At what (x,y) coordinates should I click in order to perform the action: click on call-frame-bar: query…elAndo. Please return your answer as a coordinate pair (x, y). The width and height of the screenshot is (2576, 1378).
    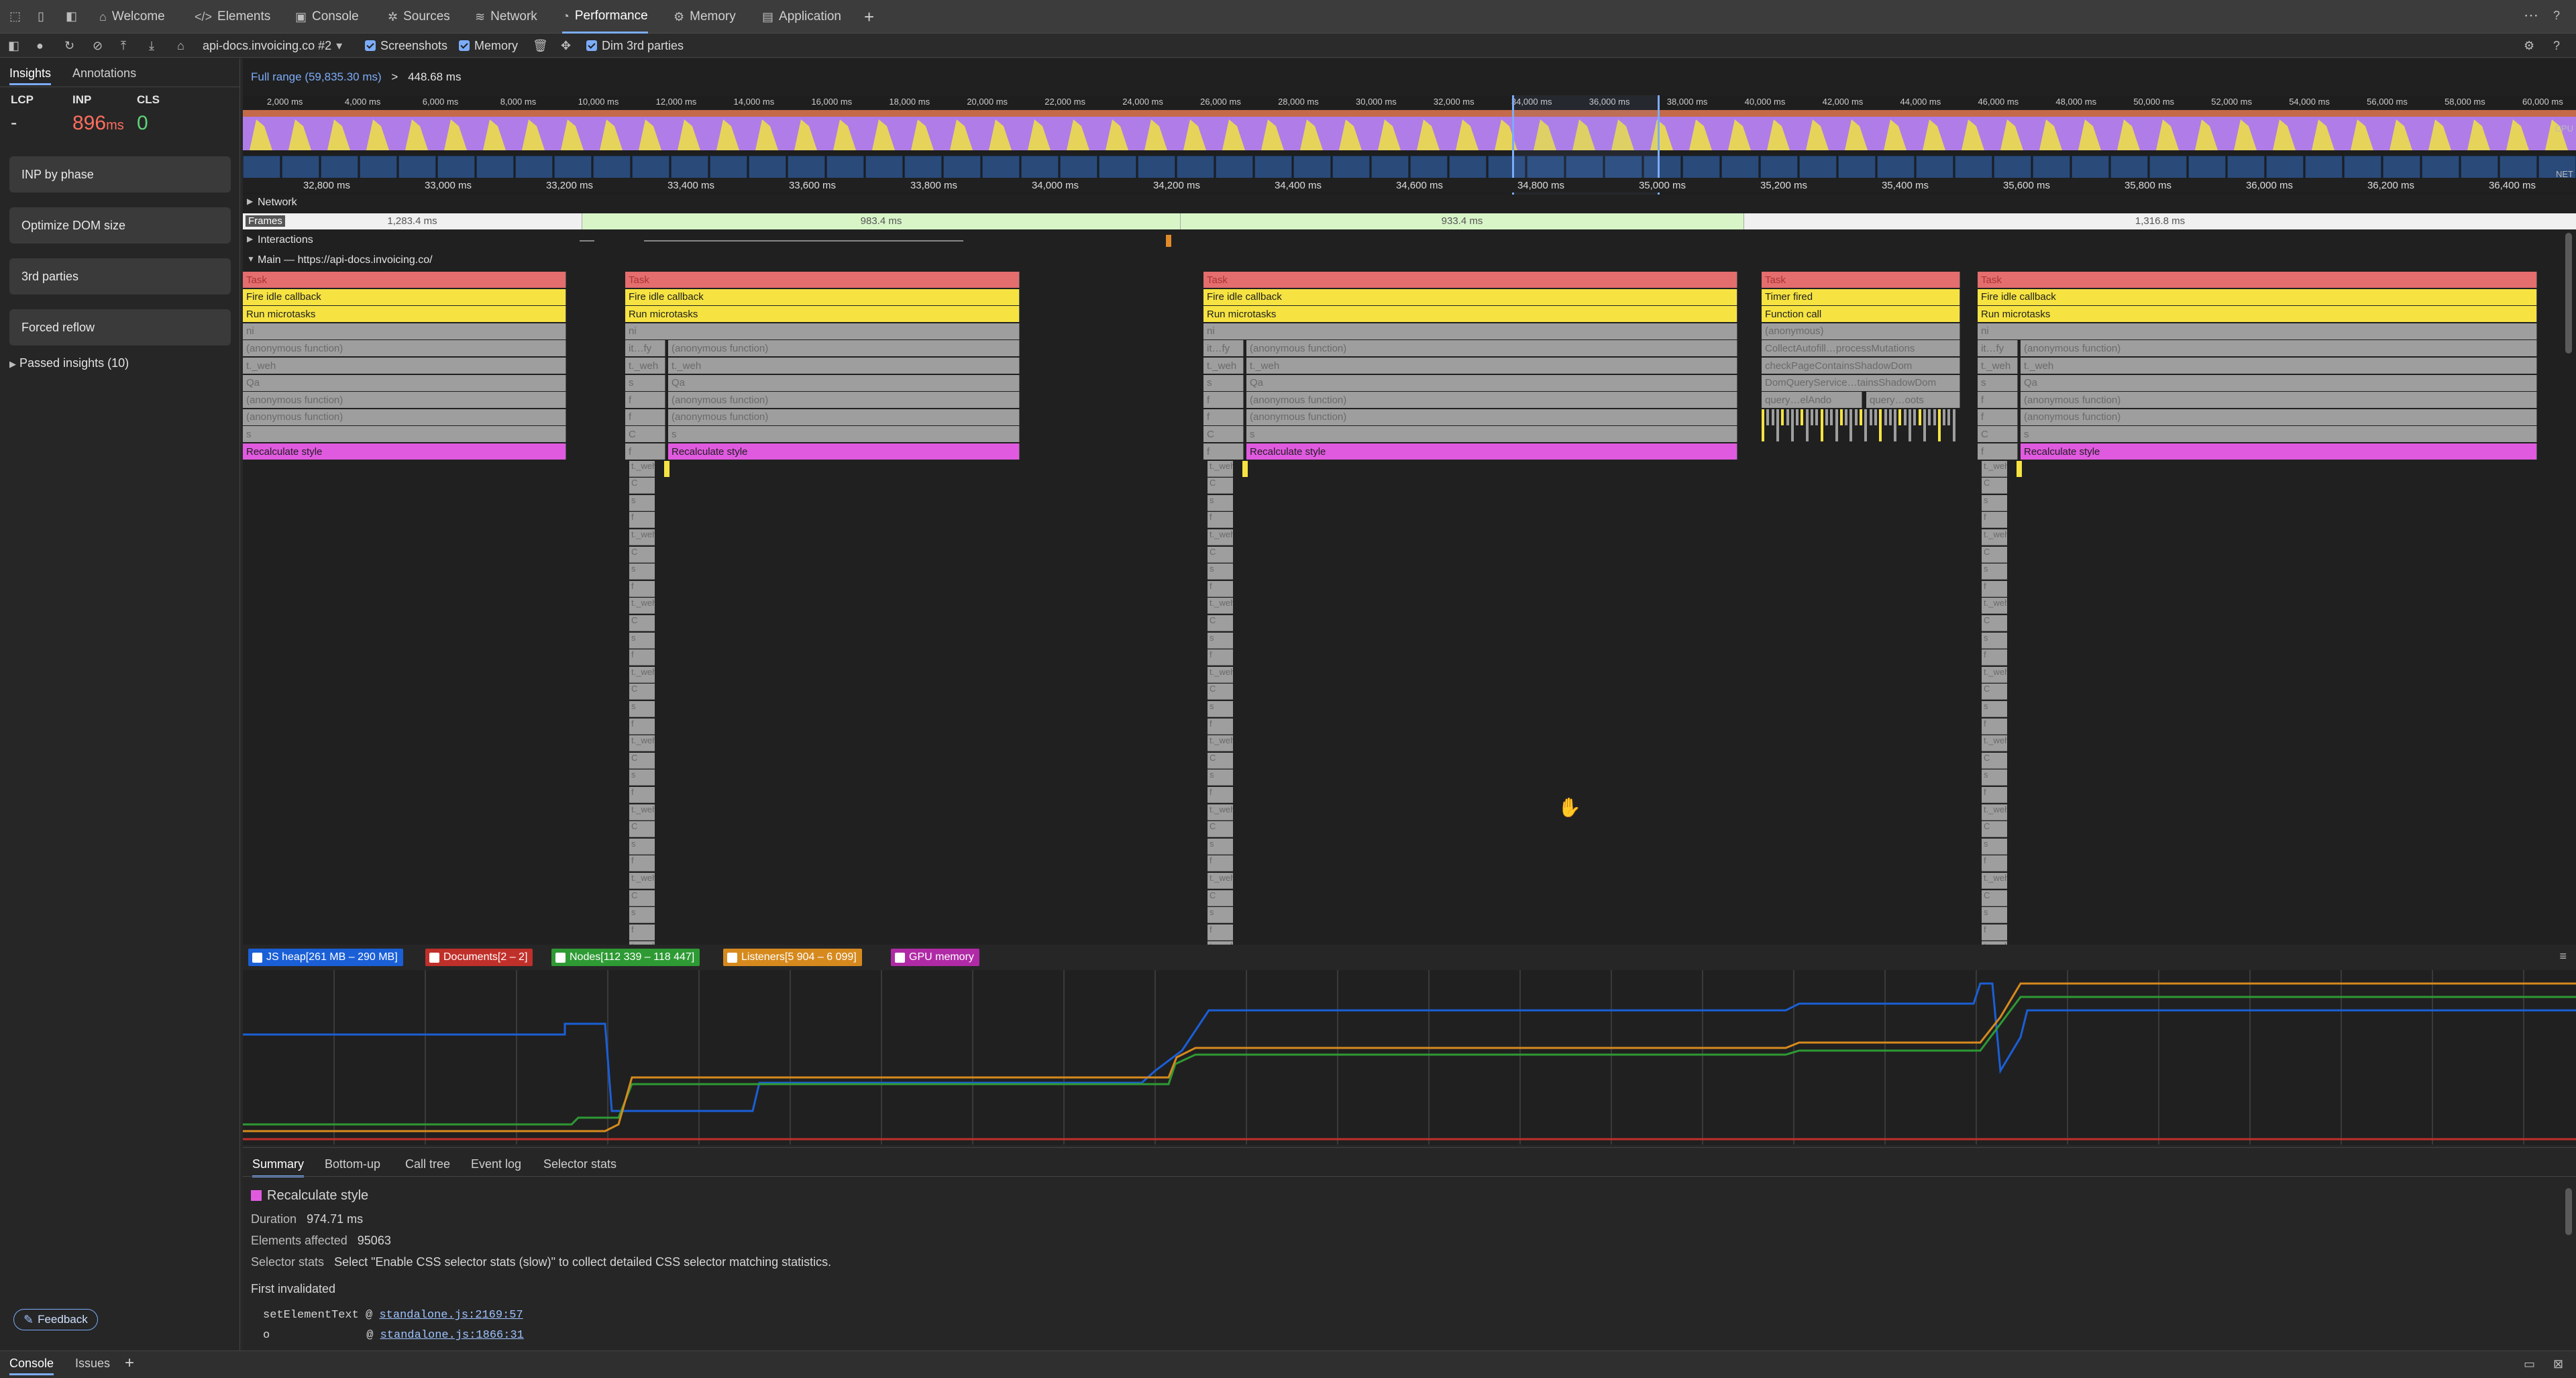
    Looking at the image, I should click on (1812, 400).